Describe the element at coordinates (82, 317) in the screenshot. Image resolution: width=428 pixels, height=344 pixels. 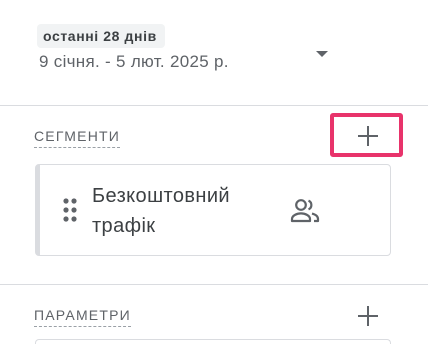
I see `parameters-section-title: ПАРАМЕТРИ` at that location.